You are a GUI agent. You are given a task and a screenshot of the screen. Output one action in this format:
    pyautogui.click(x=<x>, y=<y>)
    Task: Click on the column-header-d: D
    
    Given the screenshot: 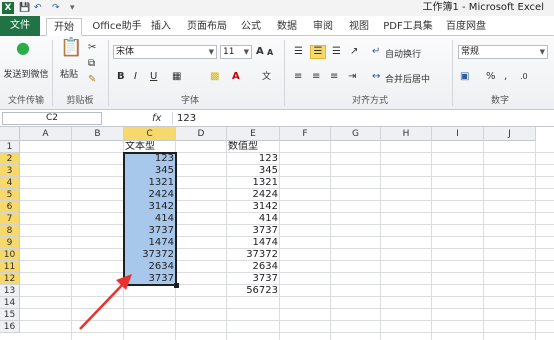 What is the action you would take?
    pyautogui.click(x=201, y=134)
    